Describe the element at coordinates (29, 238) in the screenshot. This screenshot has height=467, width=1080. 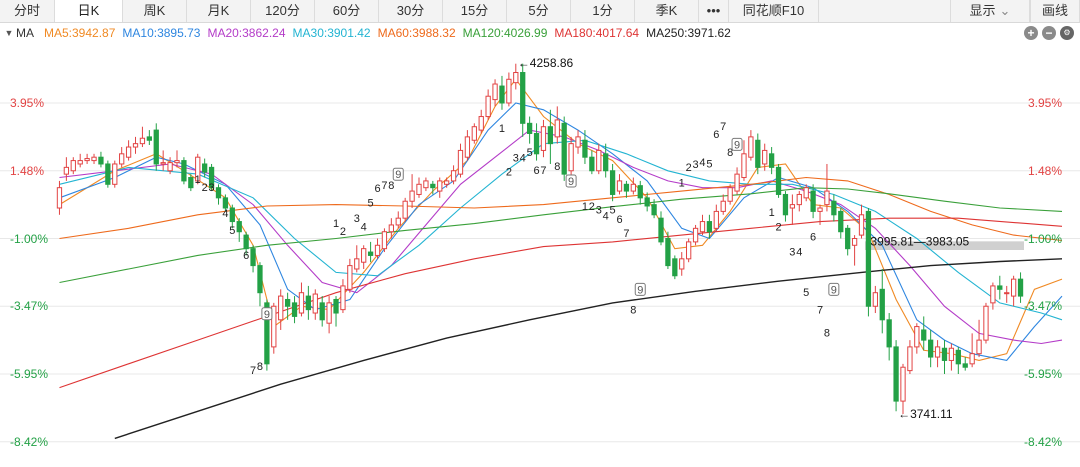
I see `y-tick-label-l: -1.00%` at that location.